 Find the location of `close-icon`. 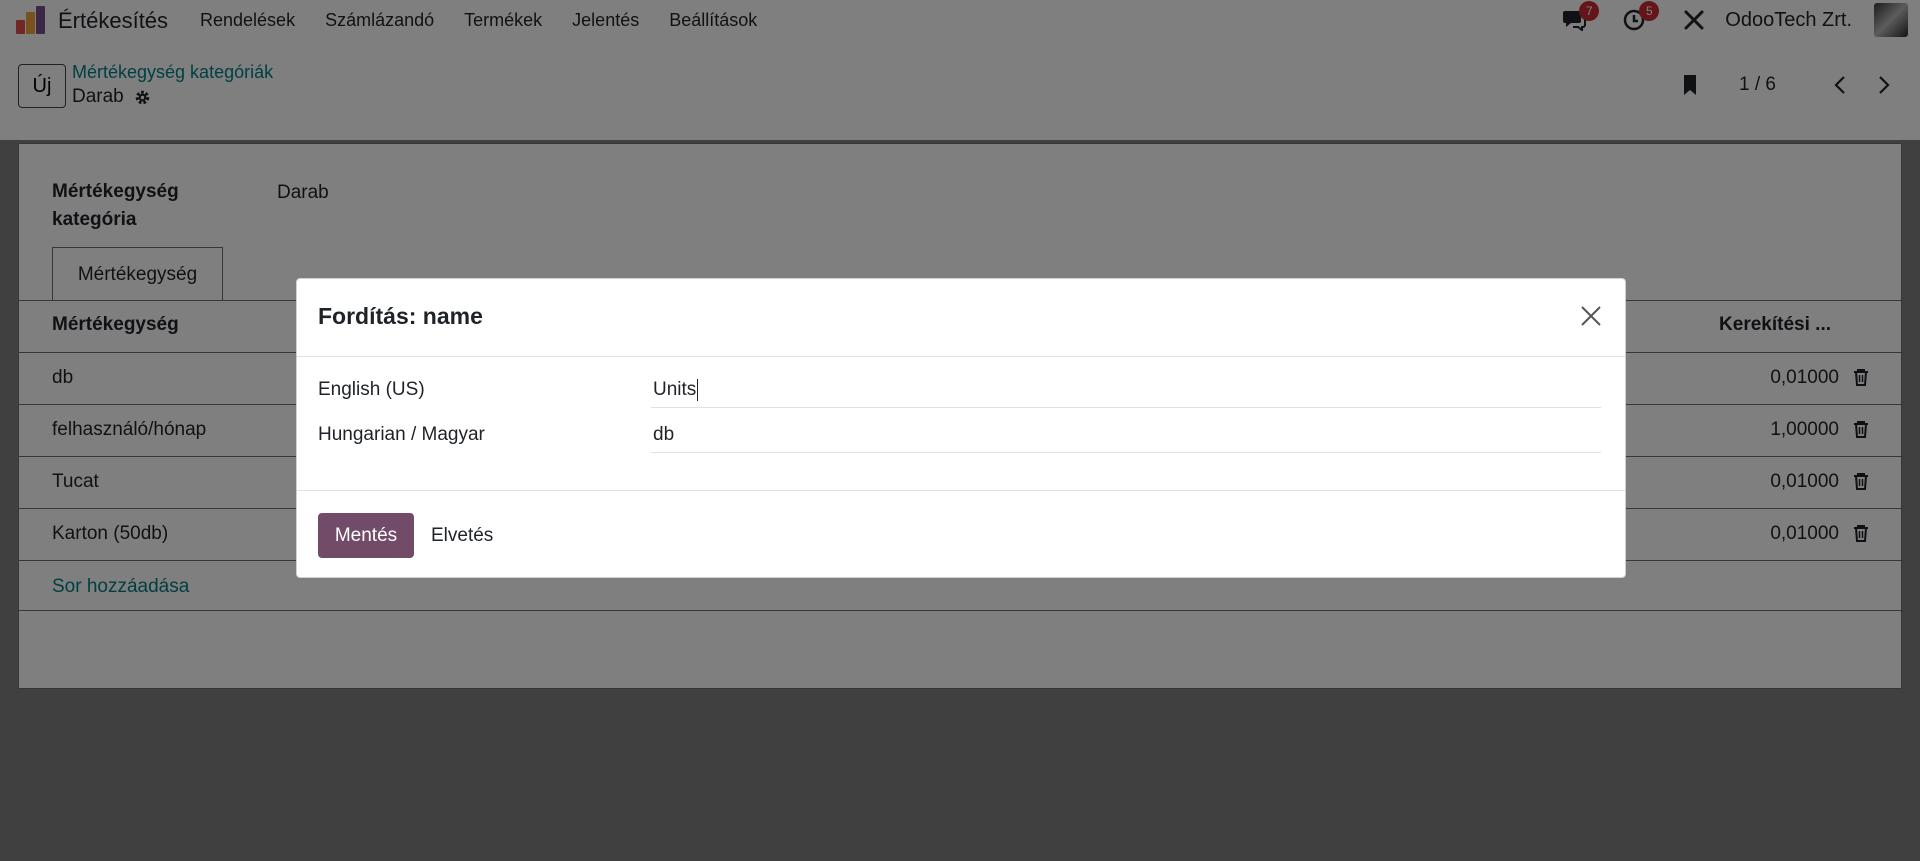

close-icon is located at coordinates (1591, 316).